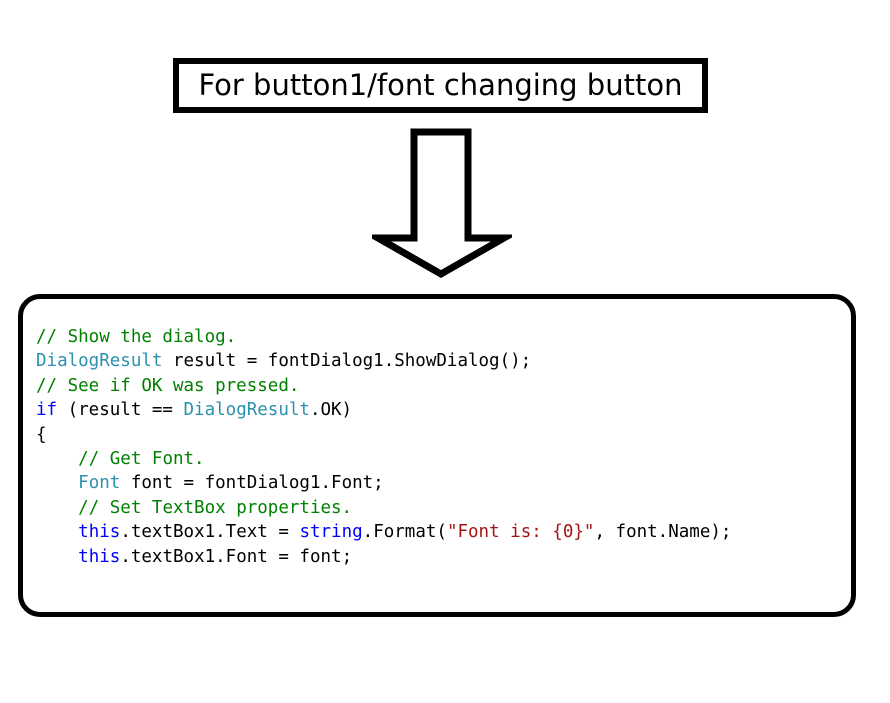 Image resolution: width=890 pixels, height=703 pixels. I want to click on code-token-plain: (result ==, so click(120, 410).